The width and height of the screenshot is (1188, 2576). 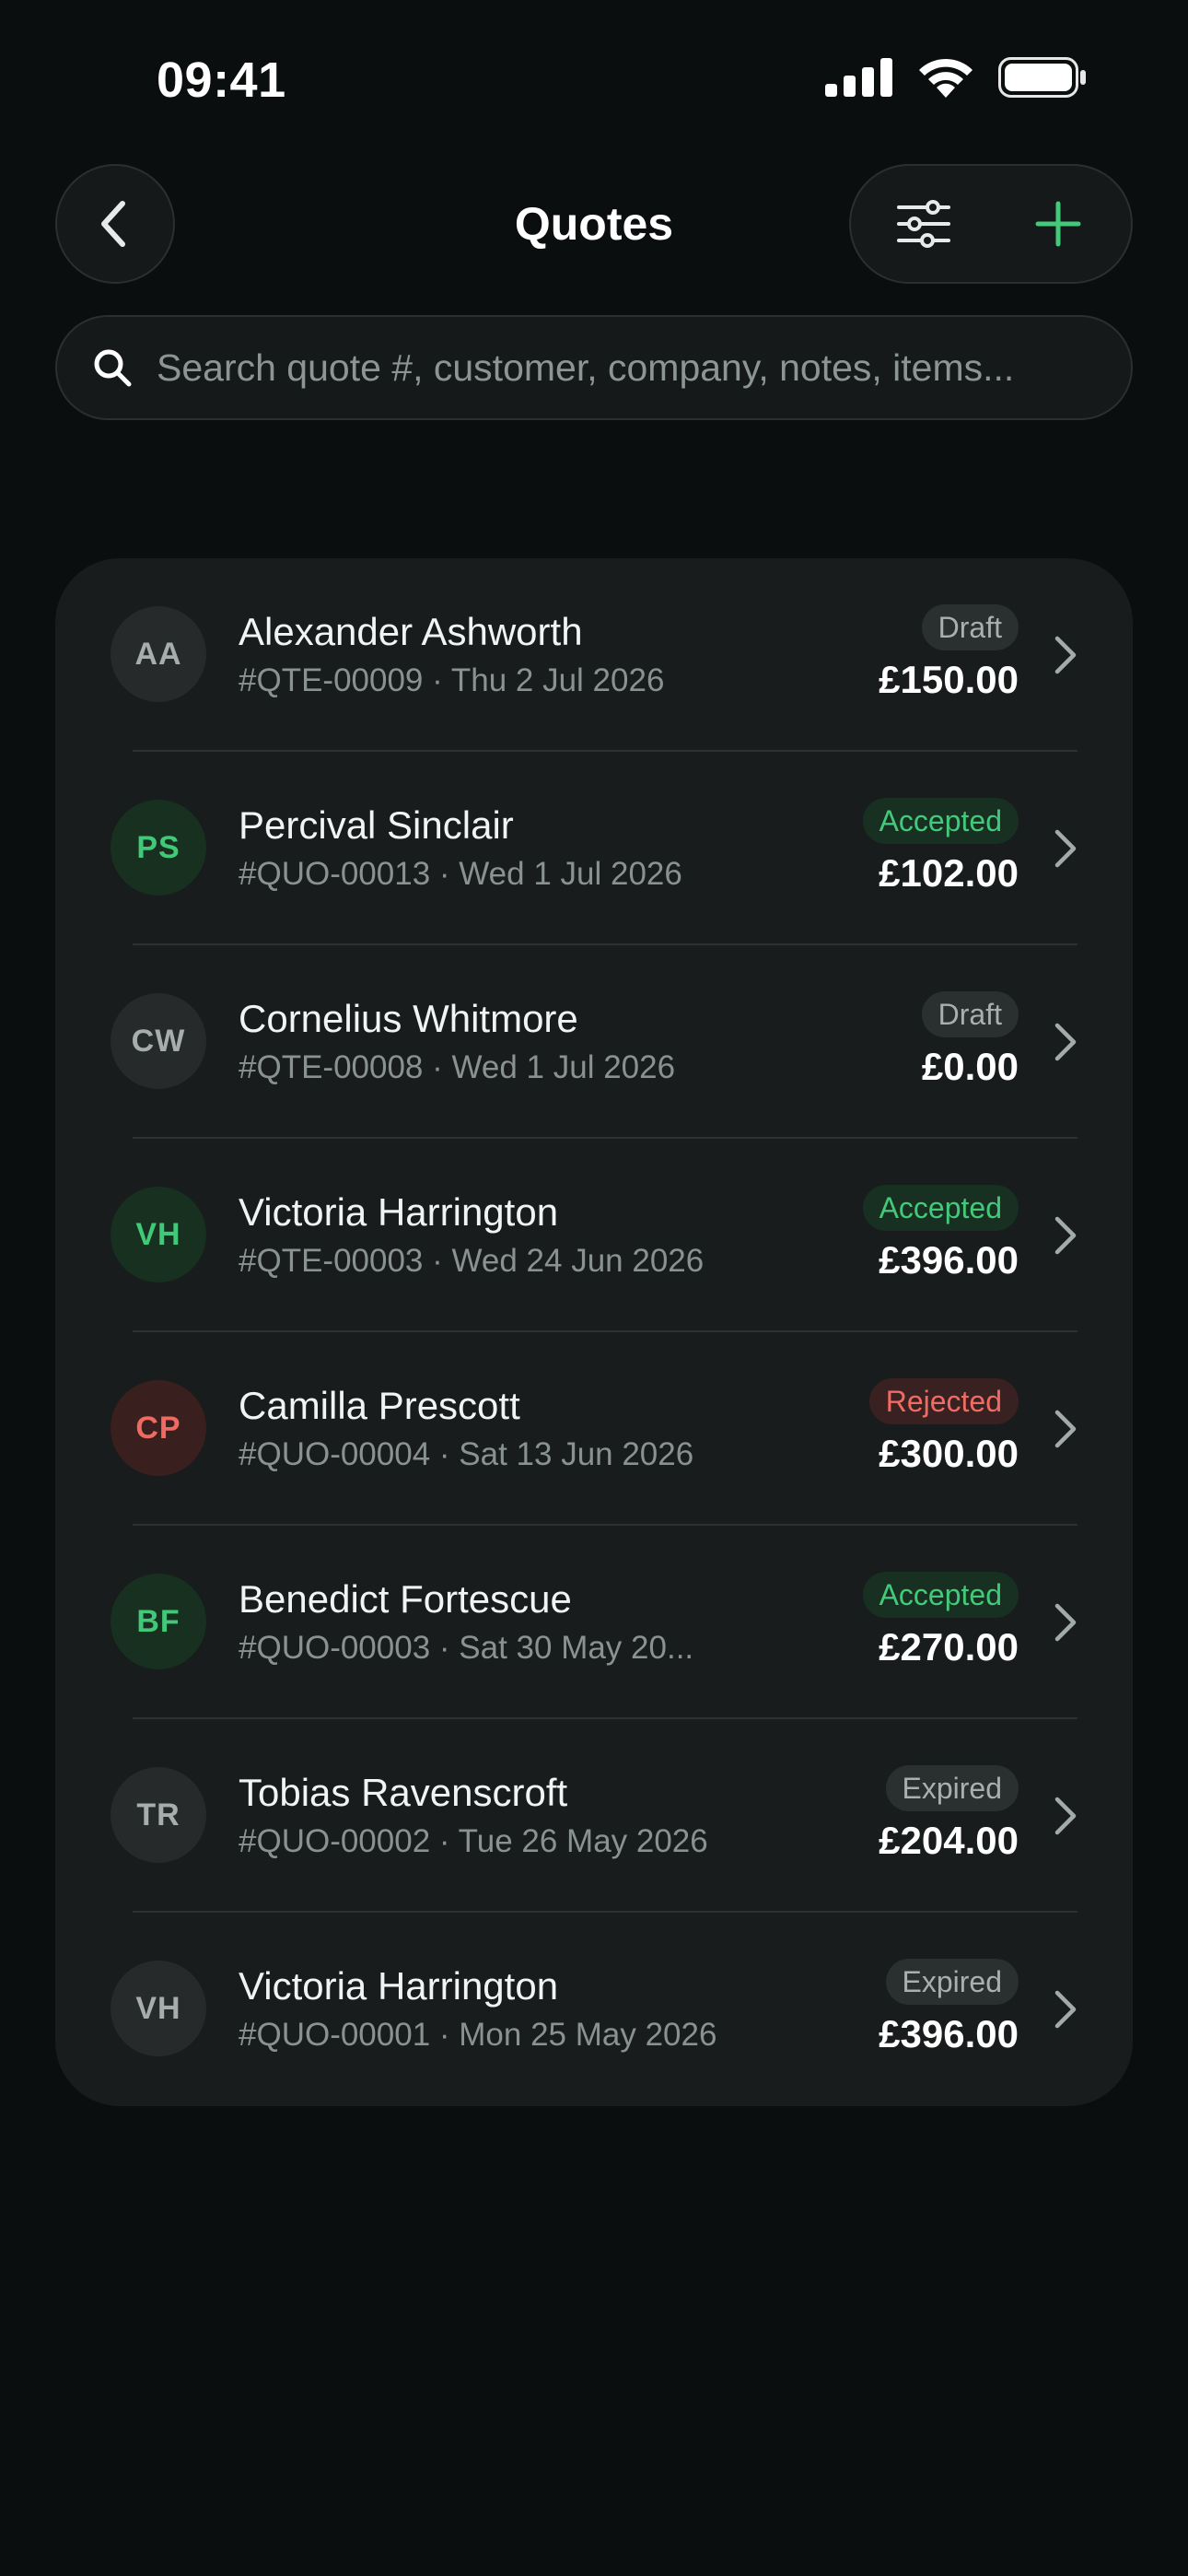 What do you see at coordinates (408, 1019) in the screenshot?
I see `customer-name: Cornelius Whitmore` at bounding box center [408, 1019].